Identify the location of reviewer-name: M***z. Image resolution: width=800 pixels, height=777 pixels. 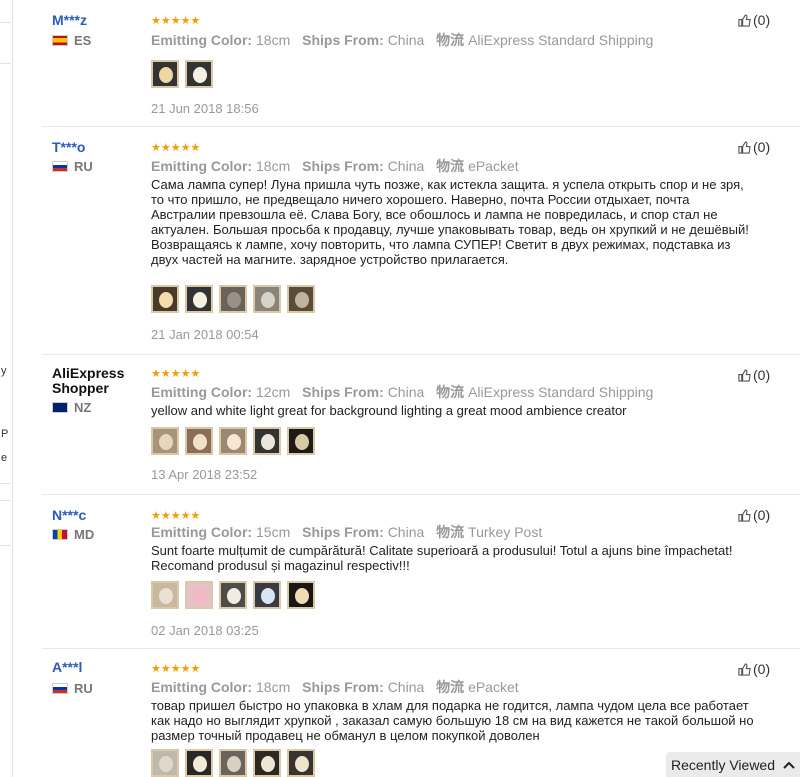
(97, 20).